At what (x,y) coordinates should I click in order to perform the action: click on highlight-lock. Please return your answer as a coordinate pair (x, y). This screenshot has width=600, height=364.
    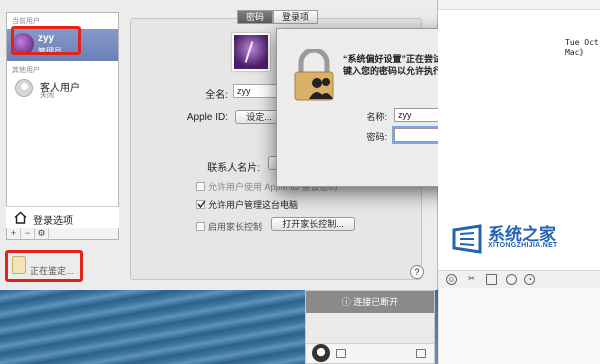
    Looking at the image, I should click on (44, 266).